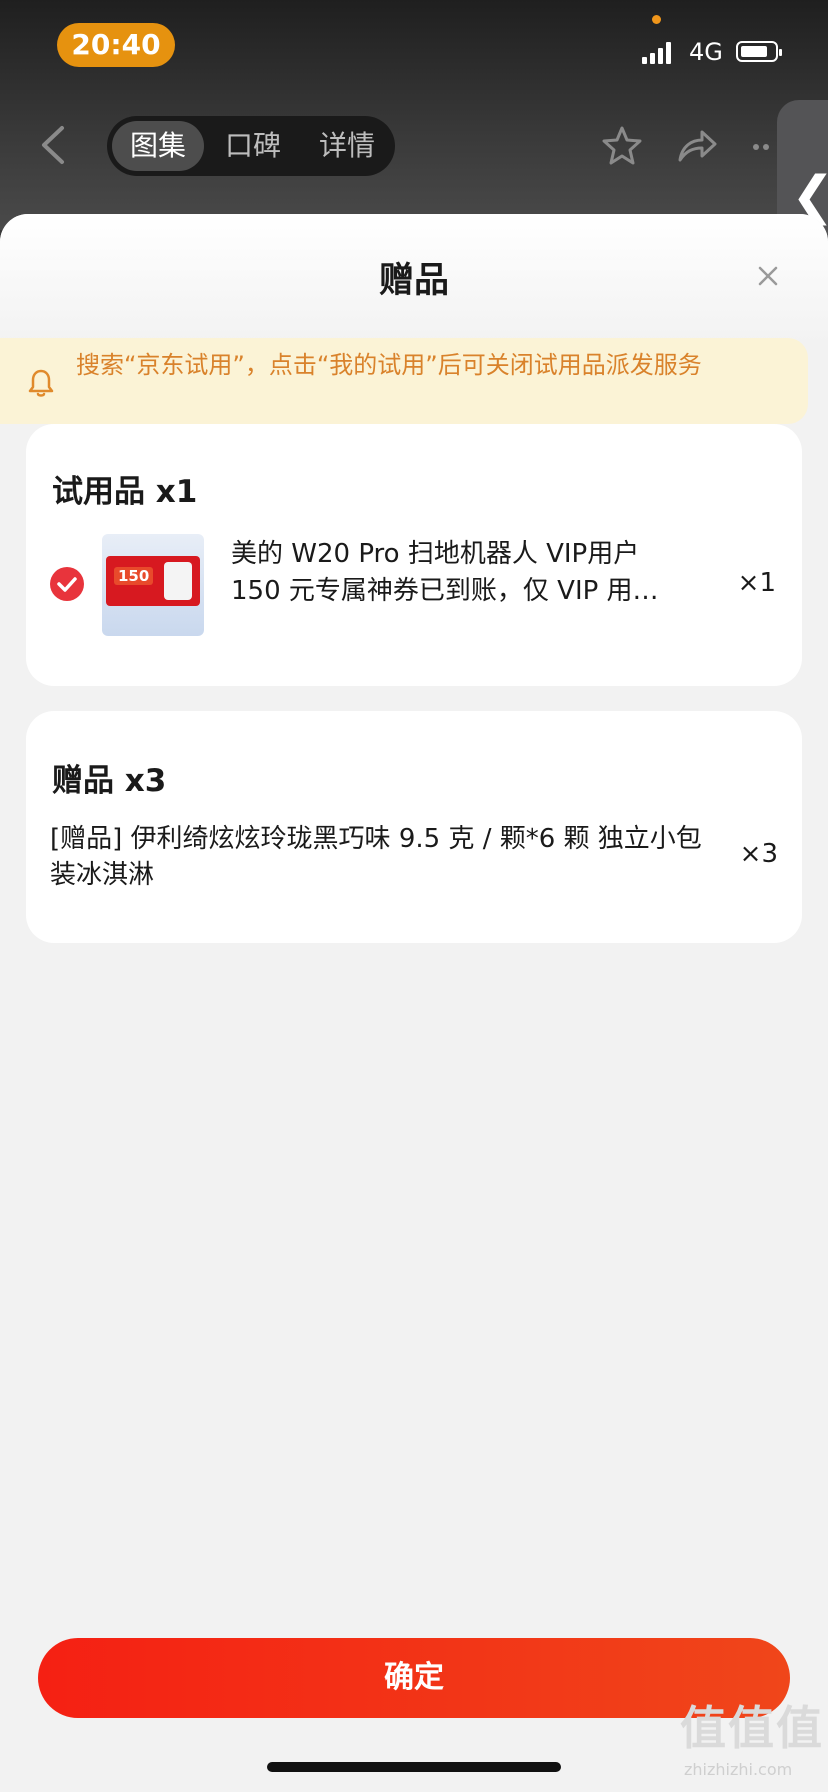  I want to click on more-icon, so click(764, 147).